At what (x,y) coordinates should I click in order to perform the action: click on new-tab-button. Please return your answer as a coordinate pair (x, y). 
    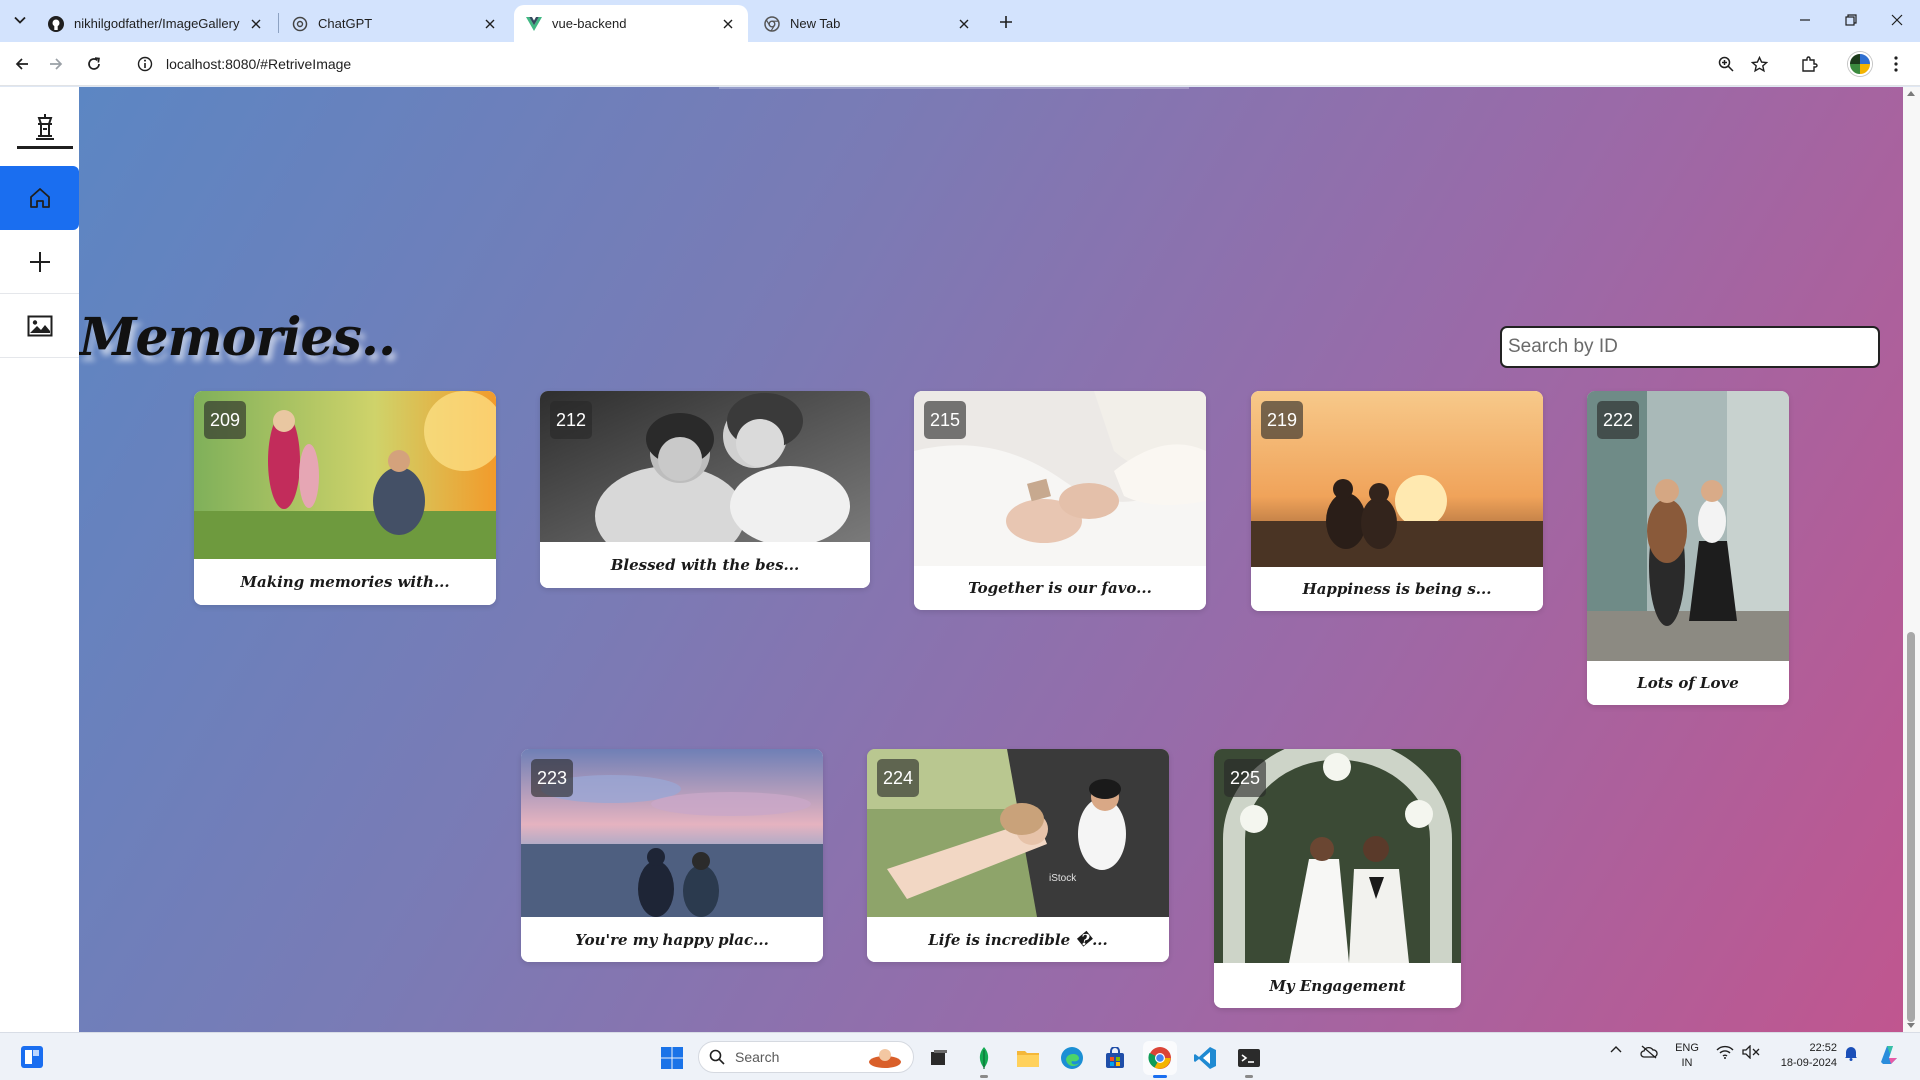
    Looking at the image, I should click on (1006, 22).